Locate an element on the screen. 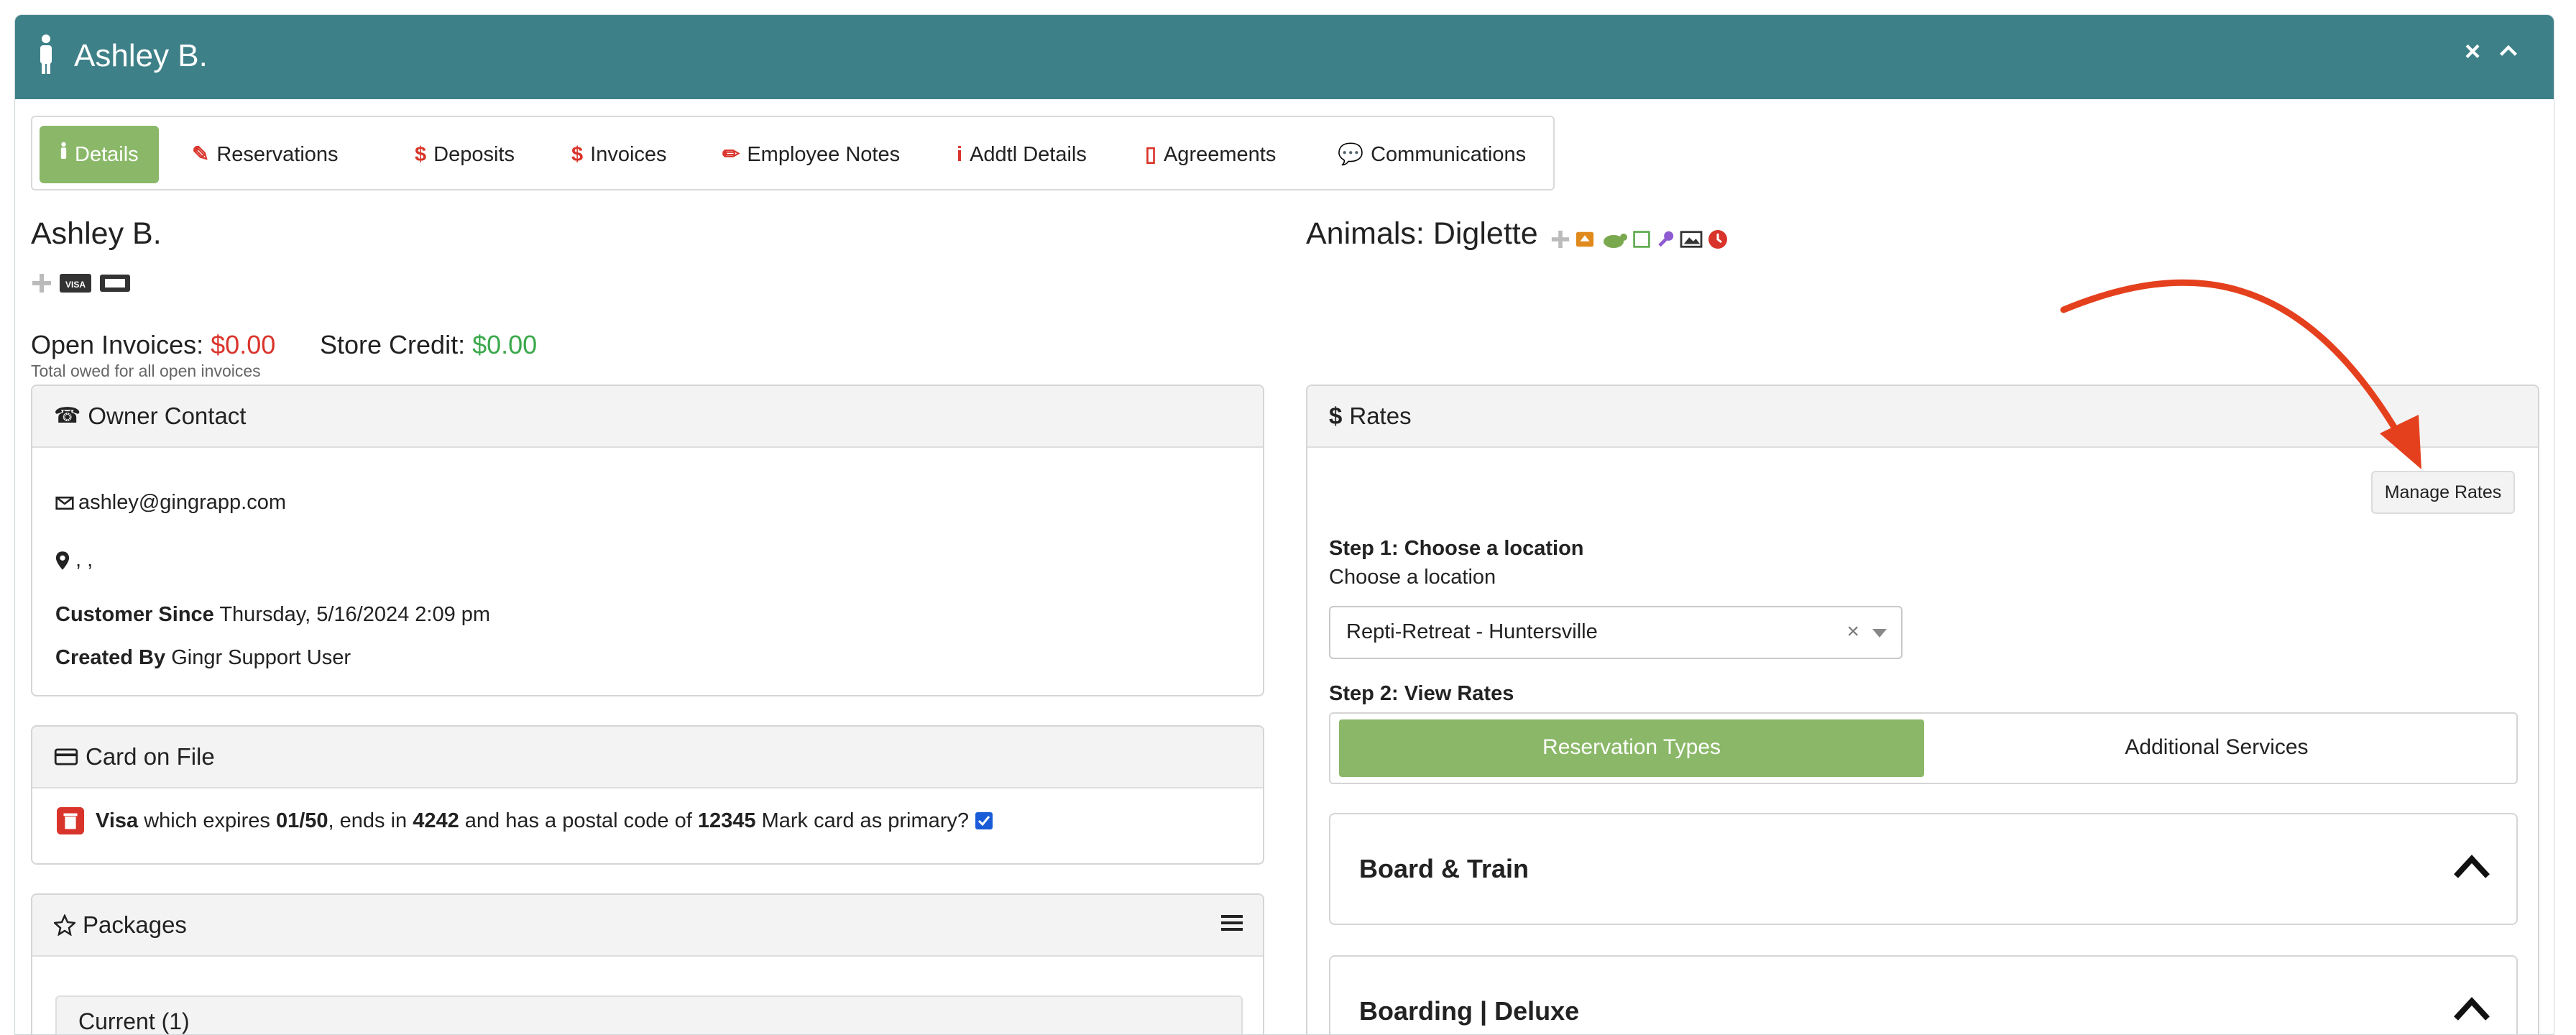  tab-communications: 💬 Communications is located at coordinates (1432, 154).